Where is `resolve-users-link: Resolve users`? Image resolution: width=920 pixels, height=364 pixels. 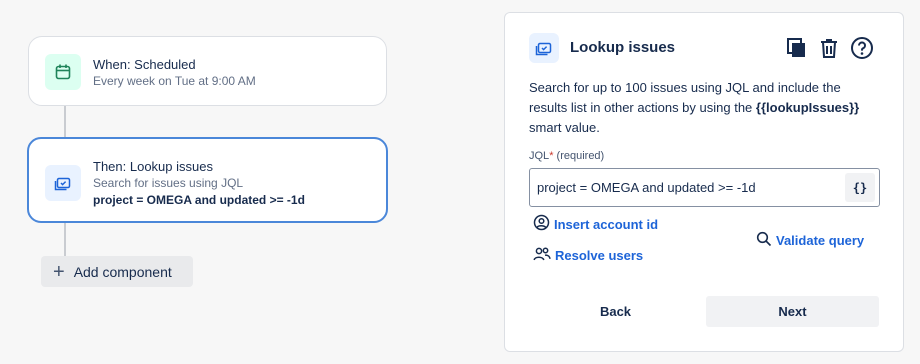 resolve-users-link: Resolve users is located at coordinates (588, 255).